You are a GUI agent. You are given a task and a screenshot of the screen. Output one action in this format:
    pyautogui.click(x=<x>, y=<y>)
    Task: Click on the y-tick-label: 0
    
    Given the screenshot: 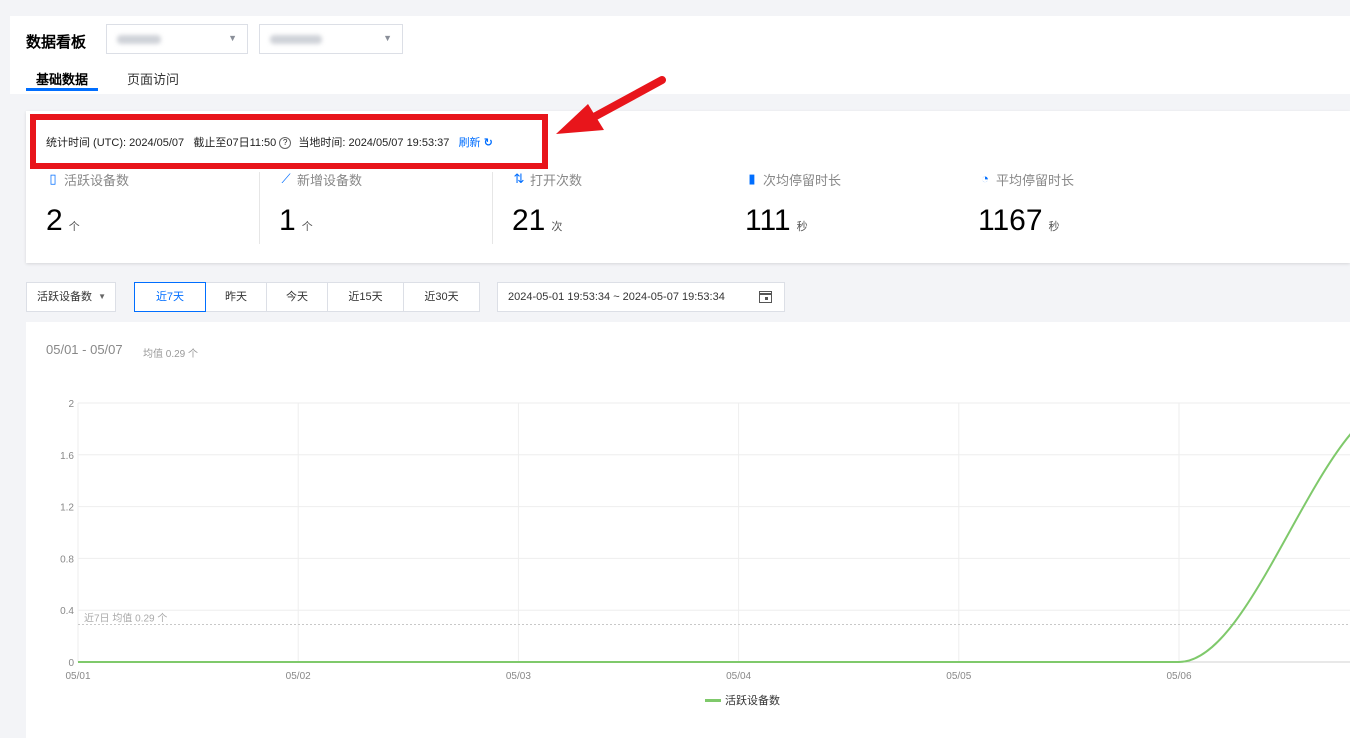 What is the action you would take?
    pyautogui.click(x=71, y=663)
    